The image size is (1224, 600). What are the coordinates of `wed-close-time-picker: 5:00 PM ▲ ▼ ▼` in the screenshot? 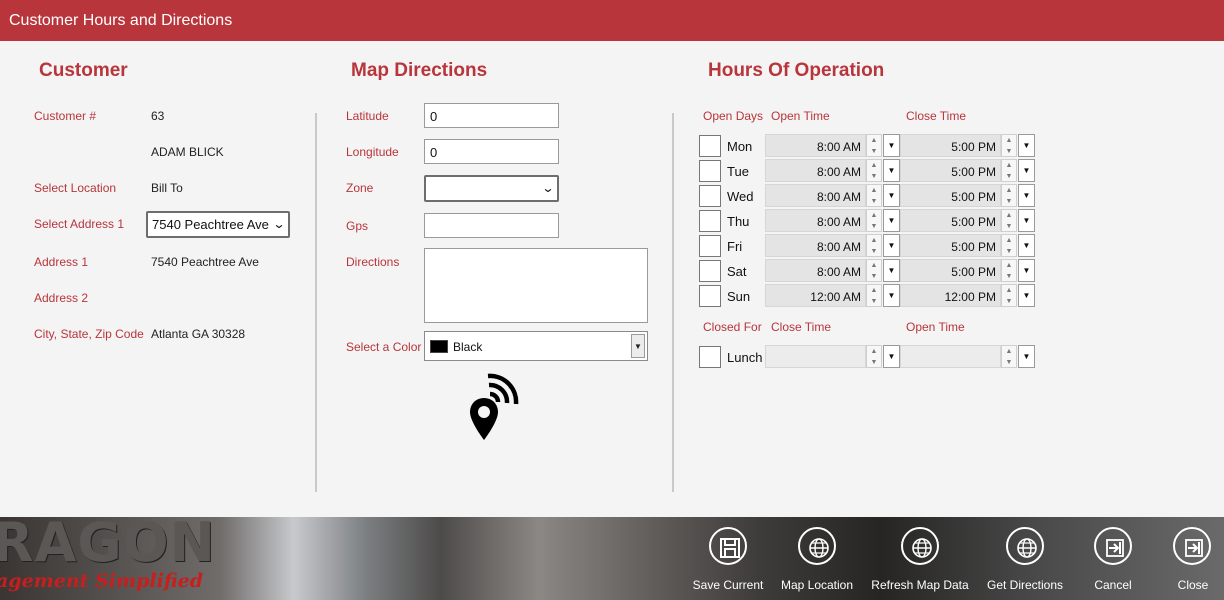 It's located at (967, 195).